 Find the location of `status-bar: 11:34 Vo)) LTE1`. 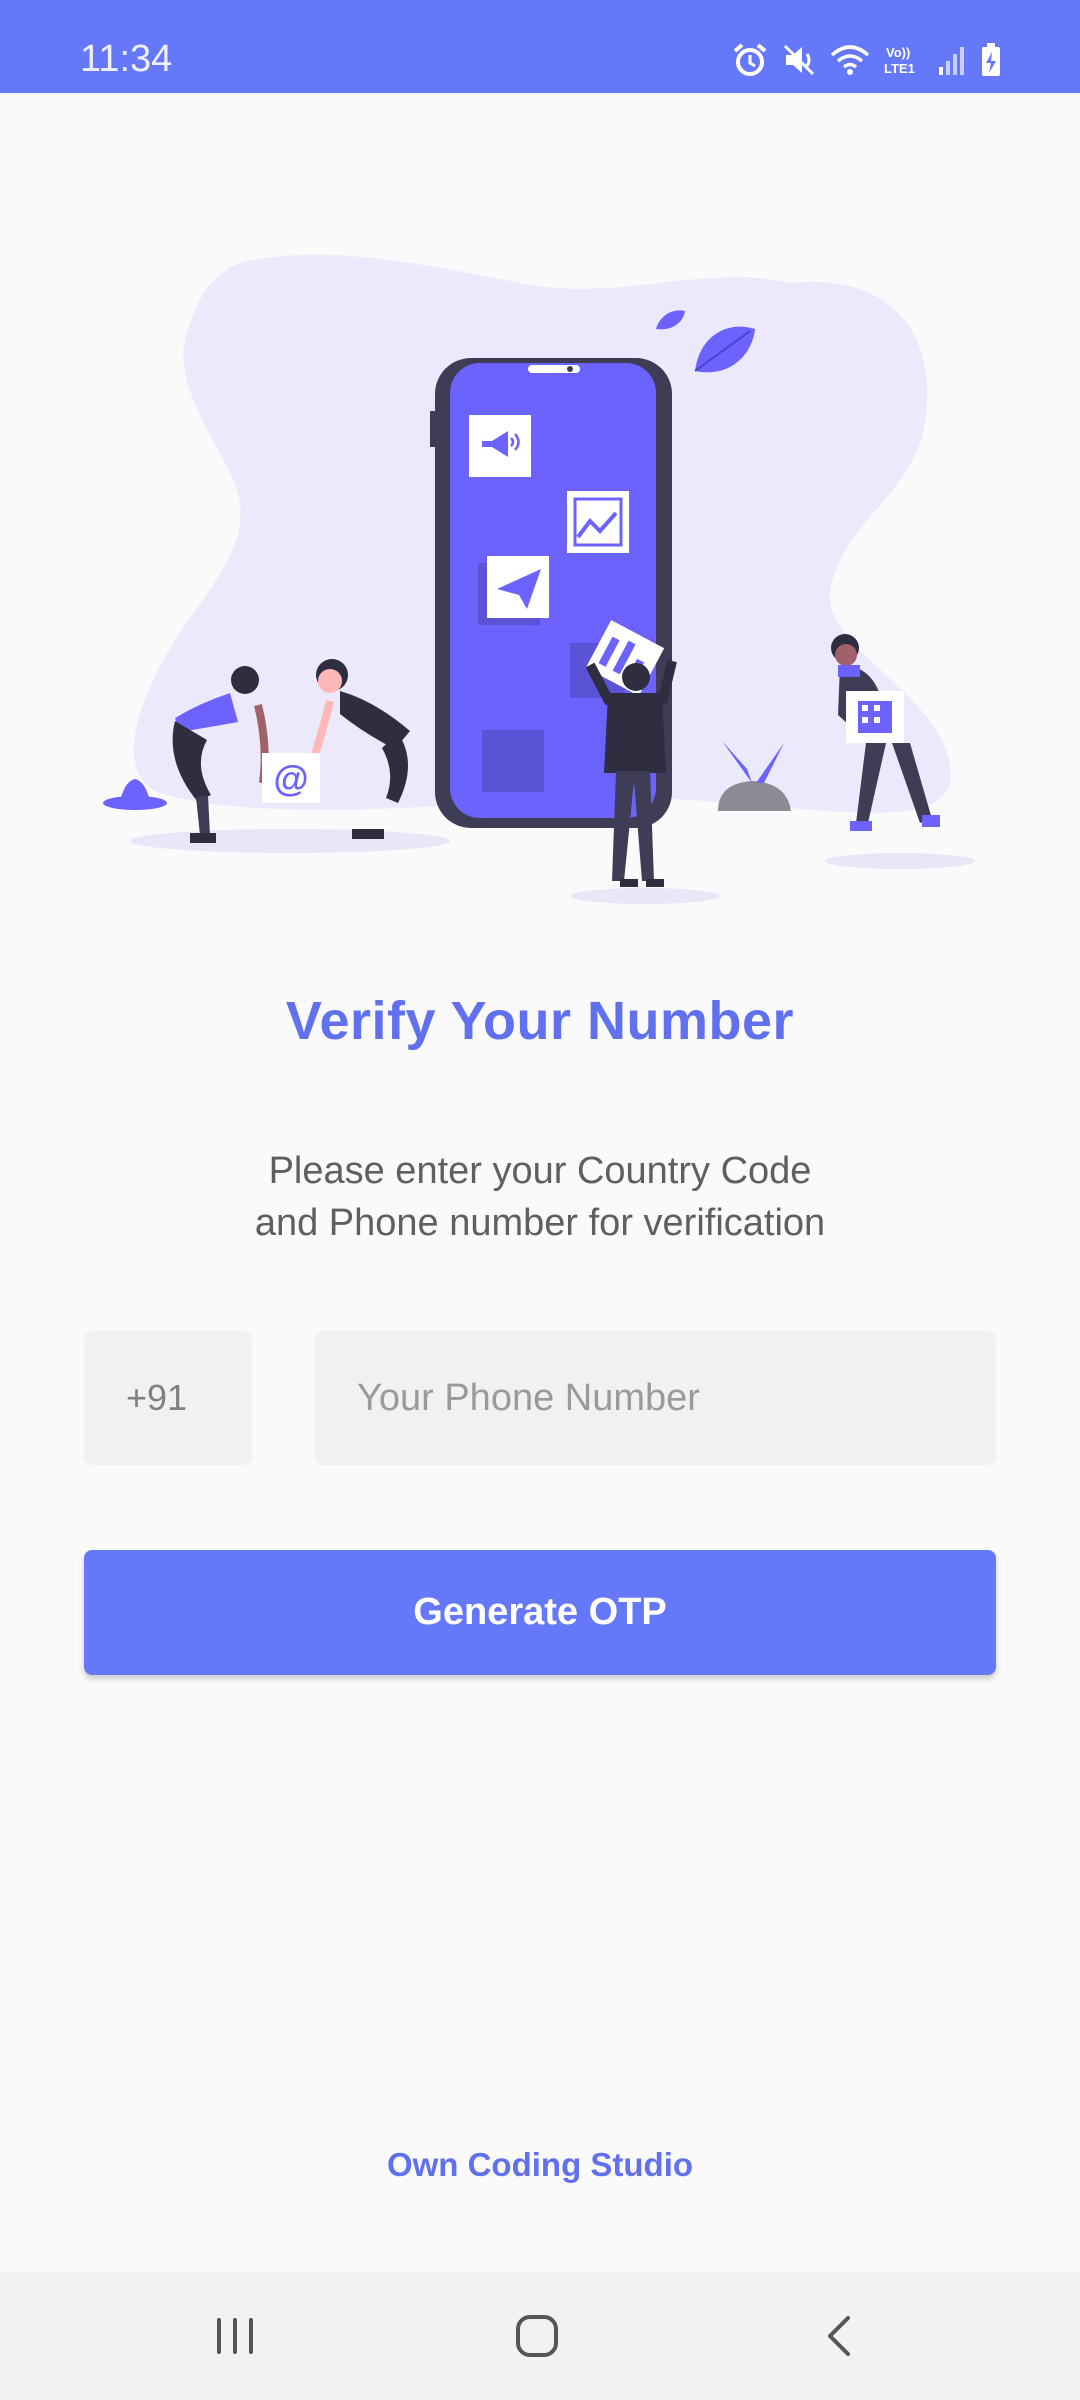

status-bar: 11:34 Vo)) LTE1 is located at coordinates (540, 46).